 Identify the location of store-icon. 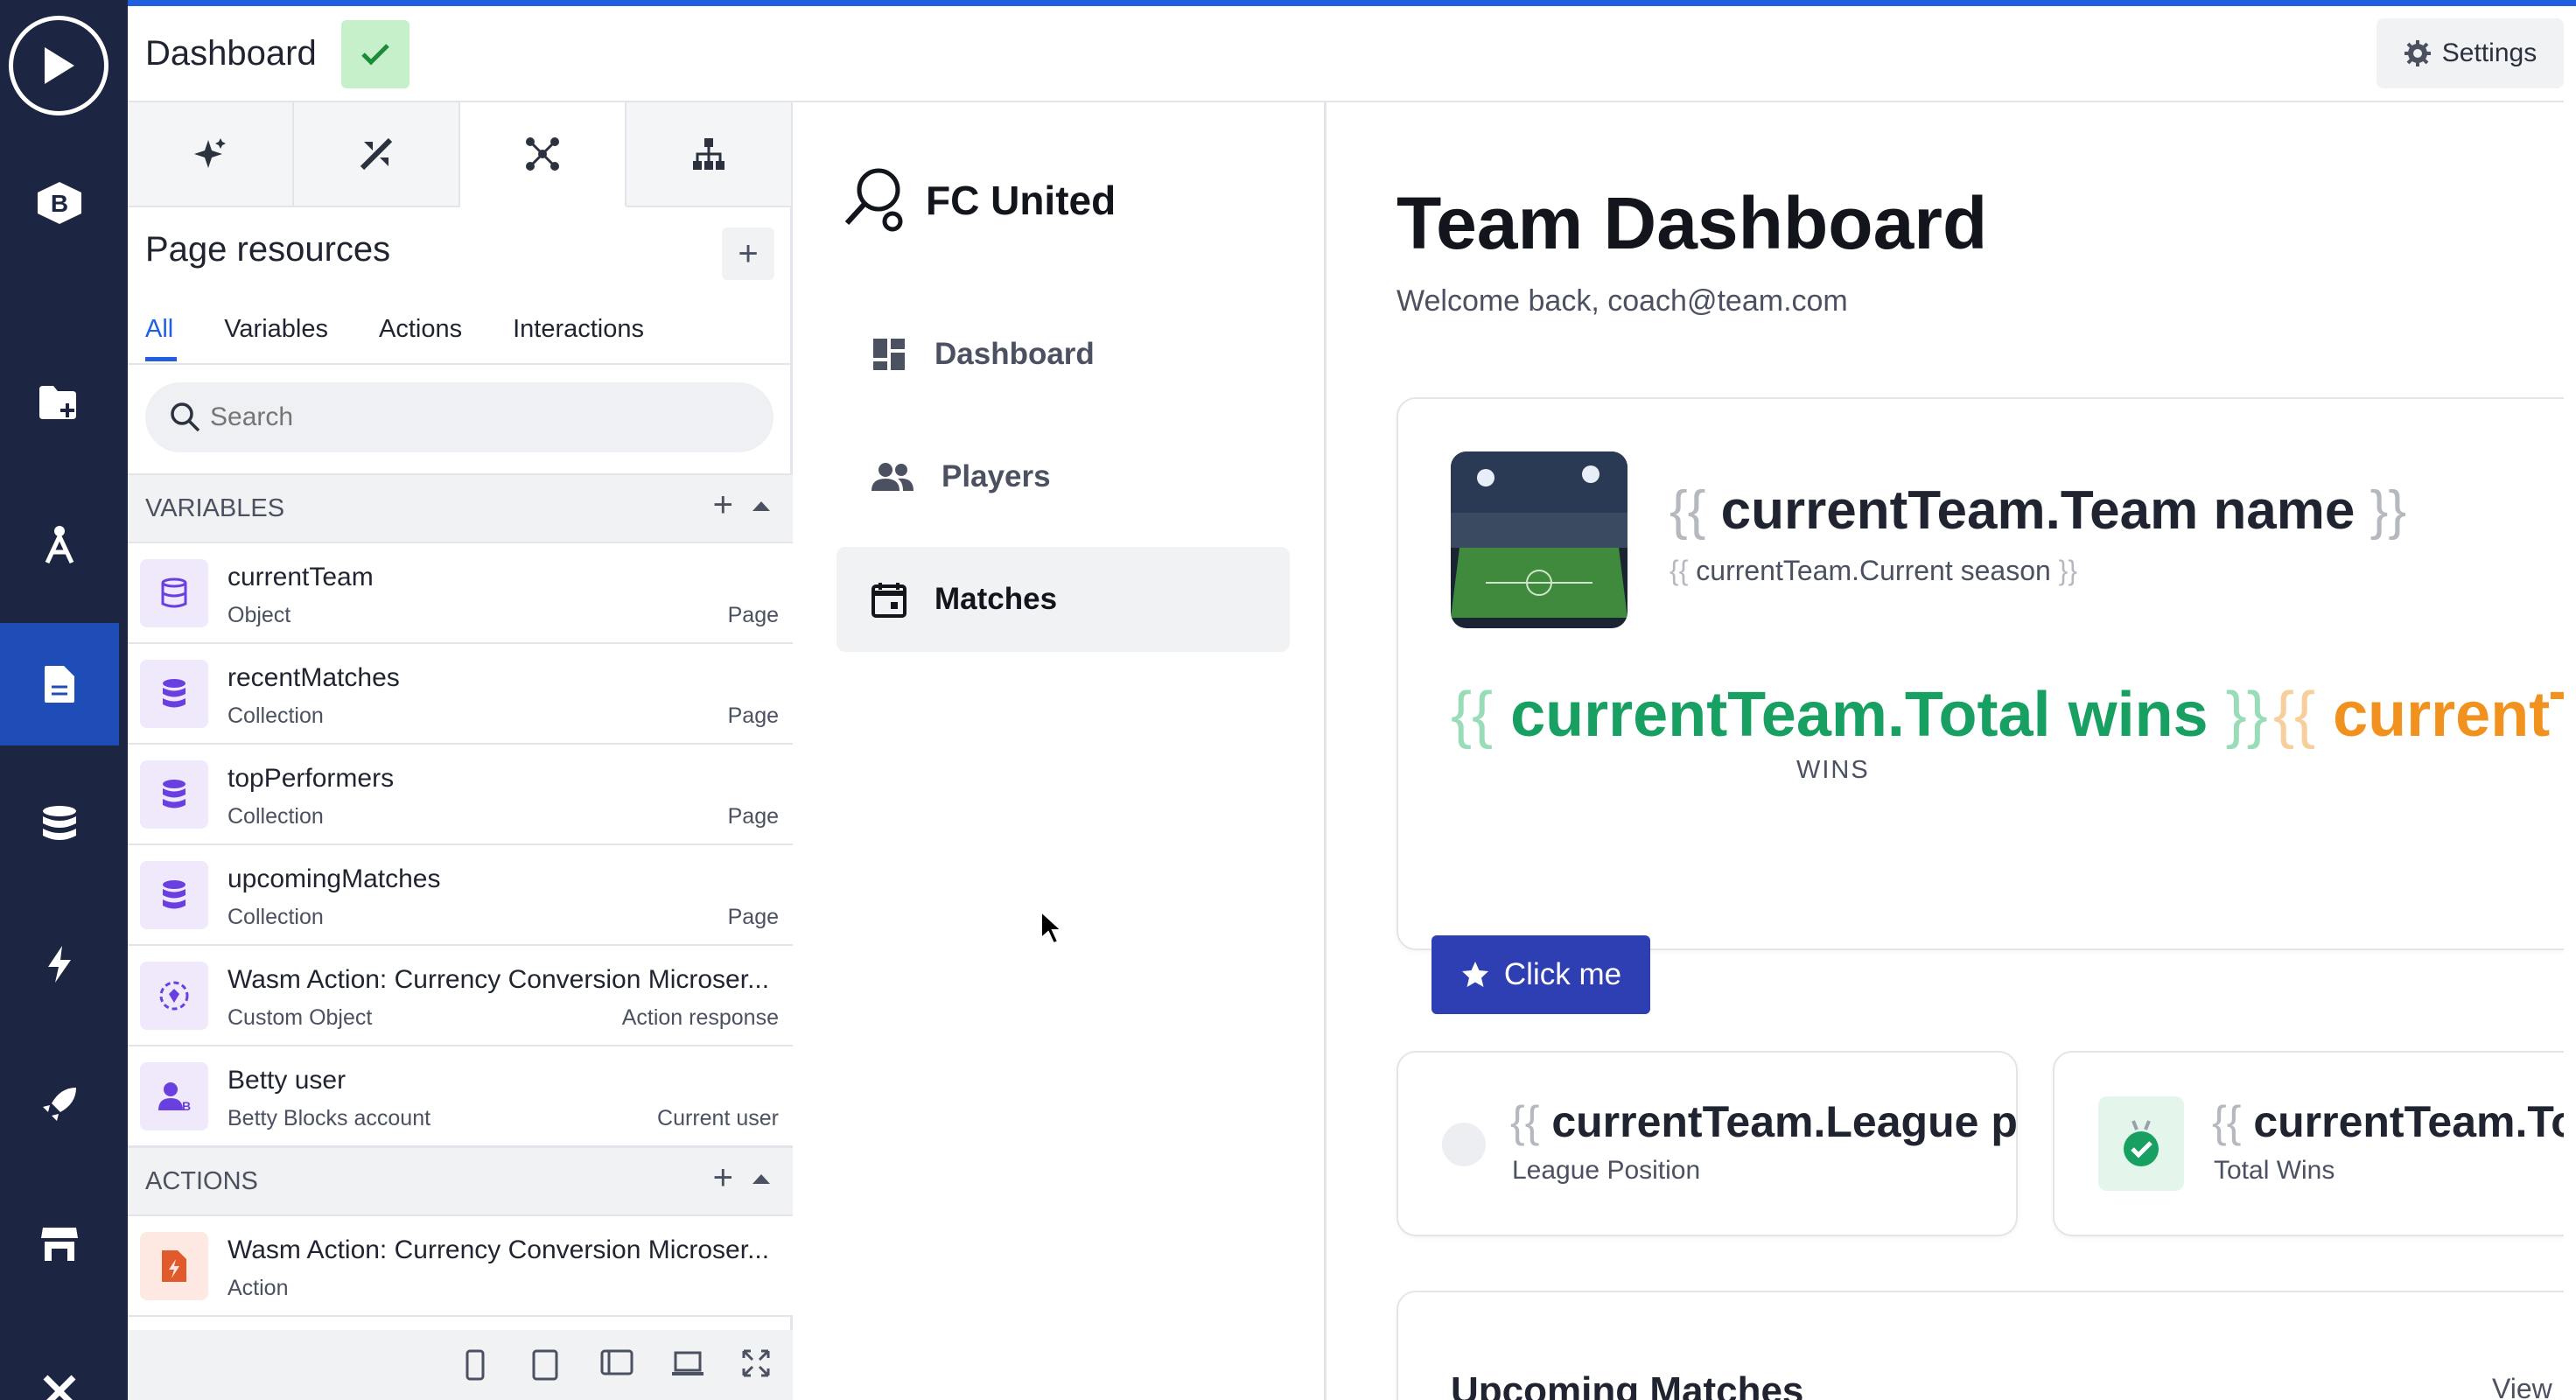
(59, 1244).